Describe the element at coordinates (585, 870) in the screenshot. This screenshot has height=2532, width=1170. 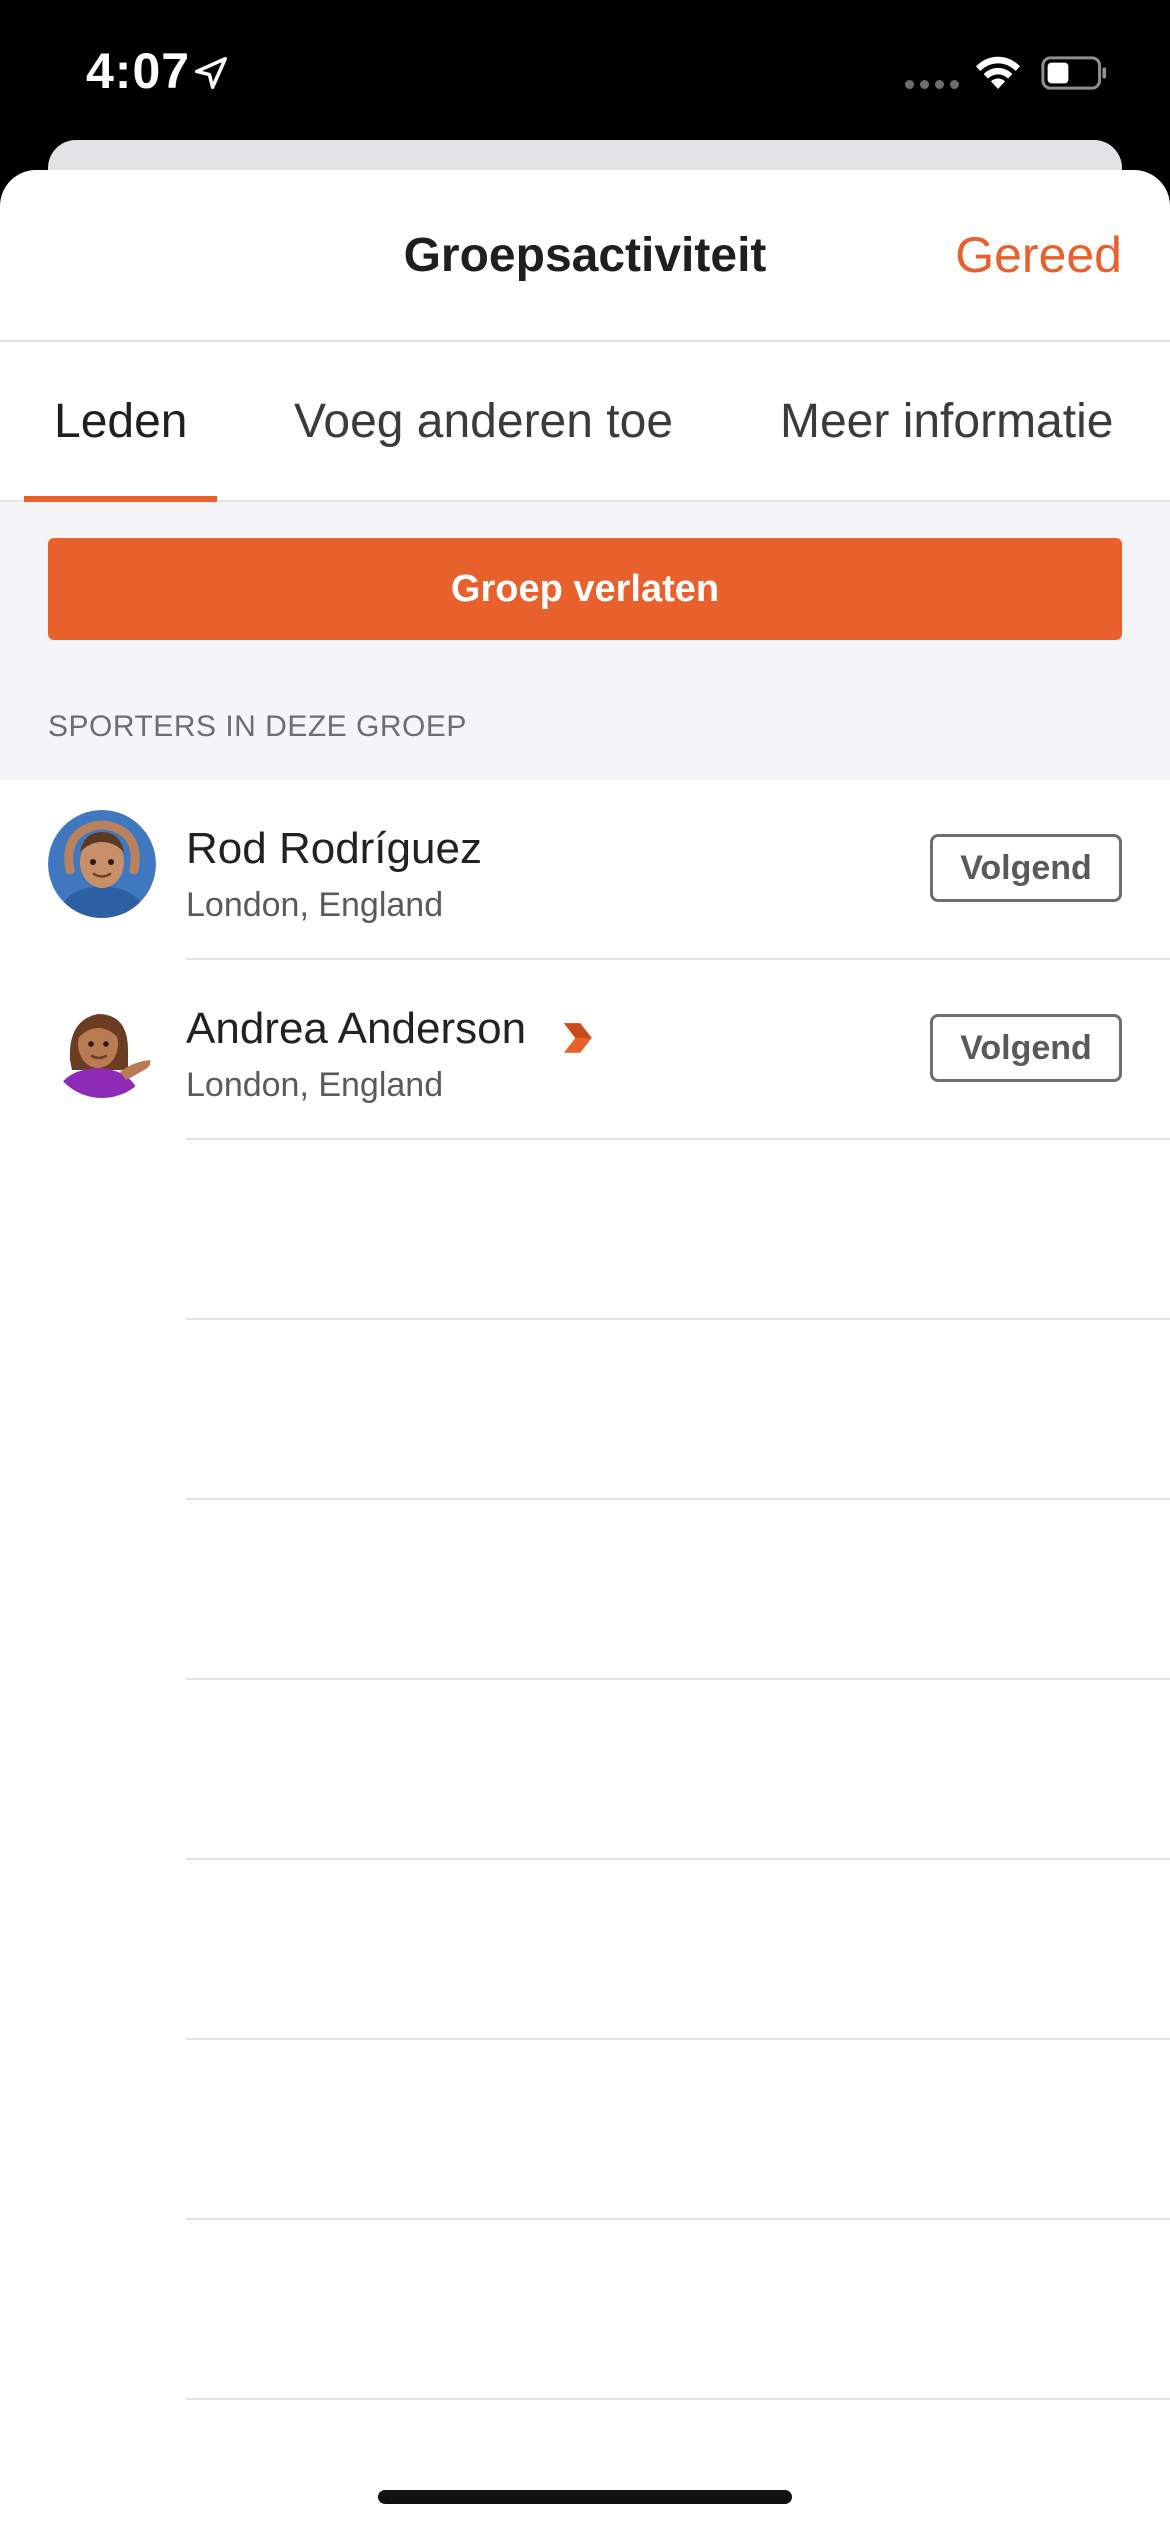
I see `list-item: Rod Rodríguez London, England Volgend` at that location.